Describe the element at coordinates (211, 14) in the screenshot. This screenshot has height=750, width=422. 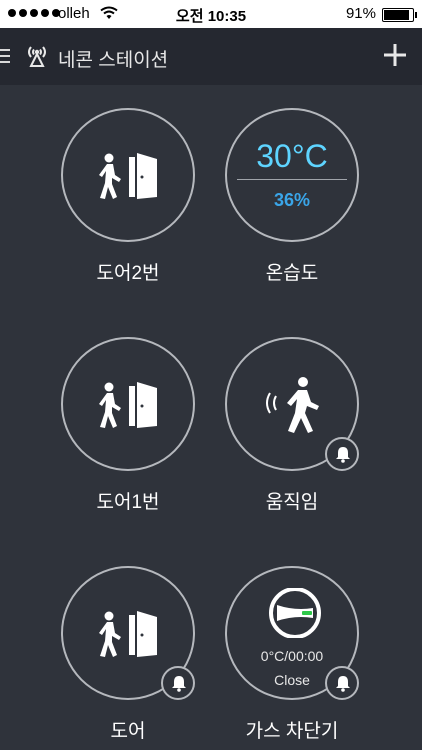
I see `status-bar: olleh 오전 10:35 91%` at that location.